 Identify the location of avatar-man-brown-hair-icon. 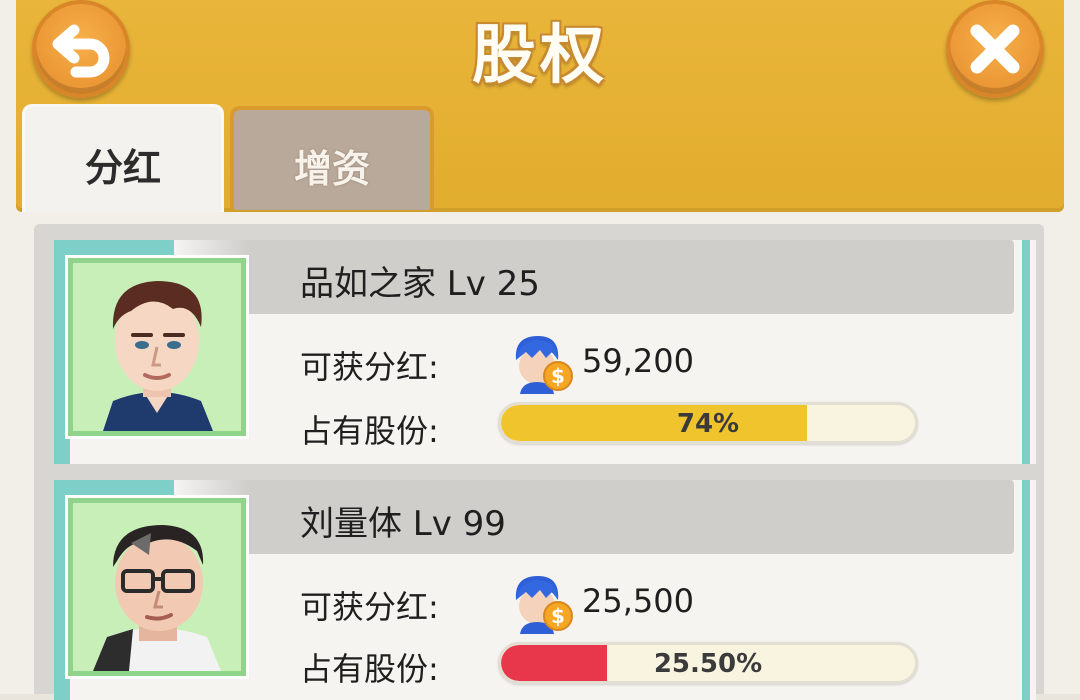
(157, 347).